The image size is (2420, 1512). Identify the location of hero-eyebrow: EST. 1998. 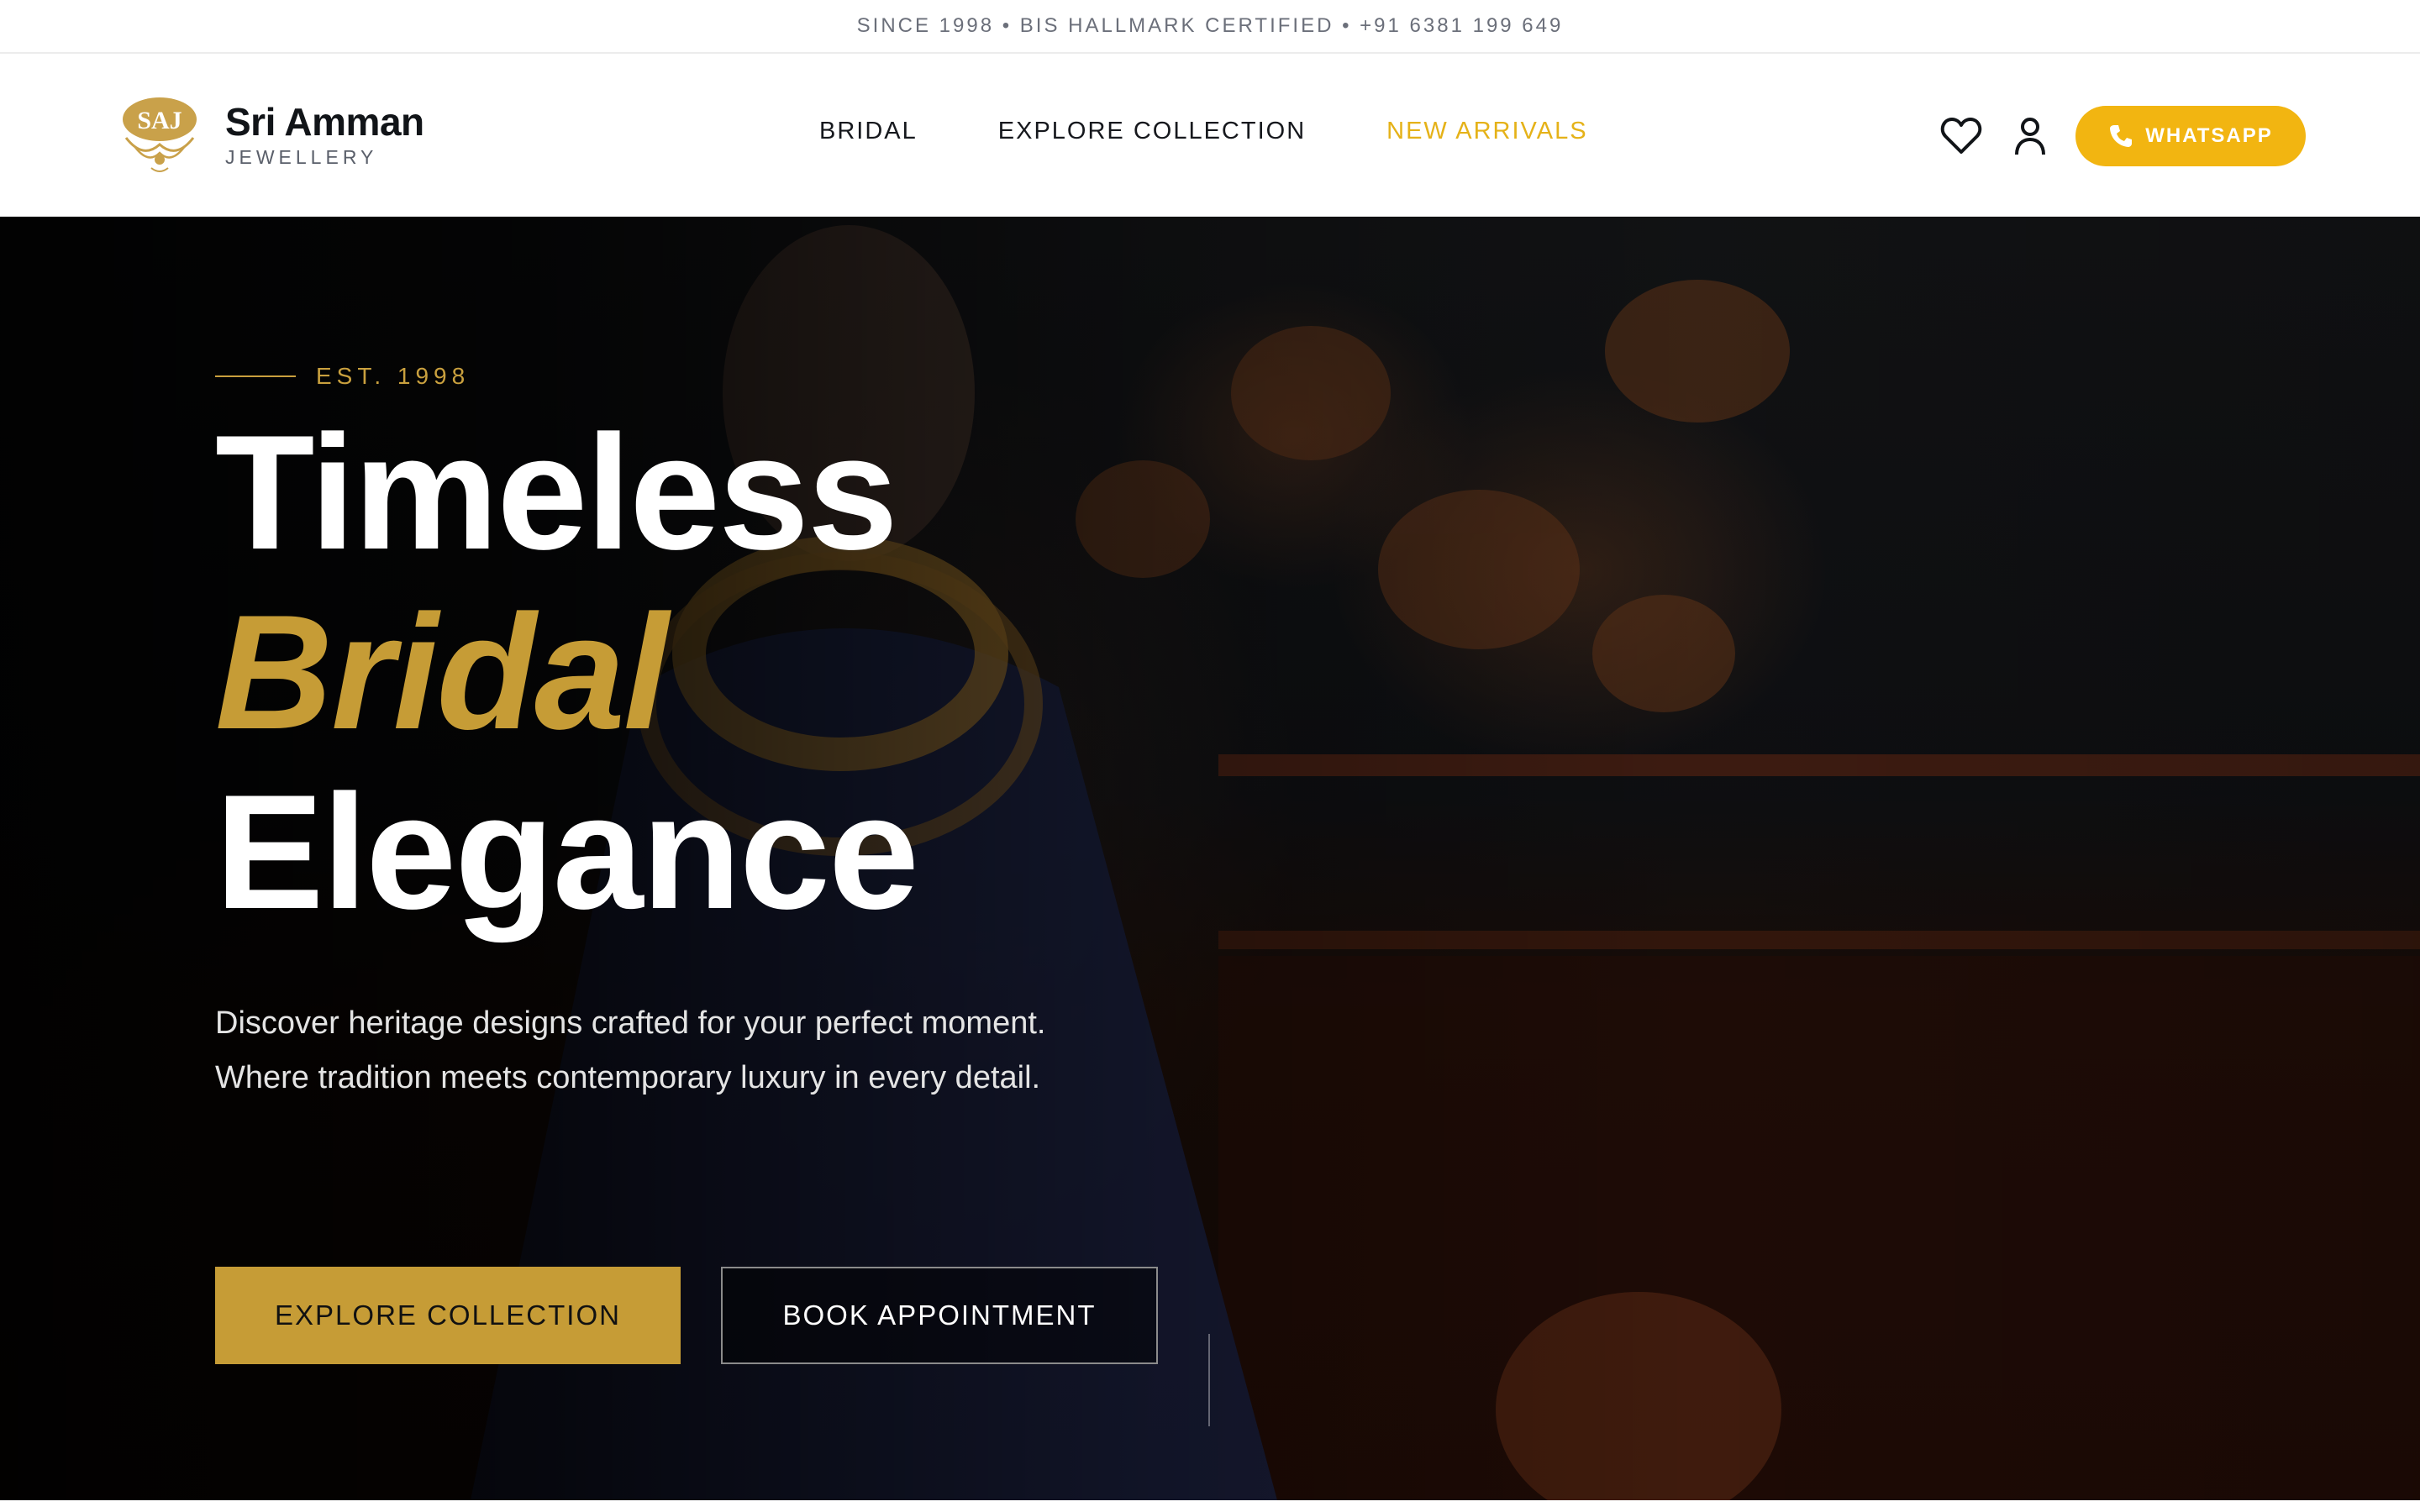
(342, 376).